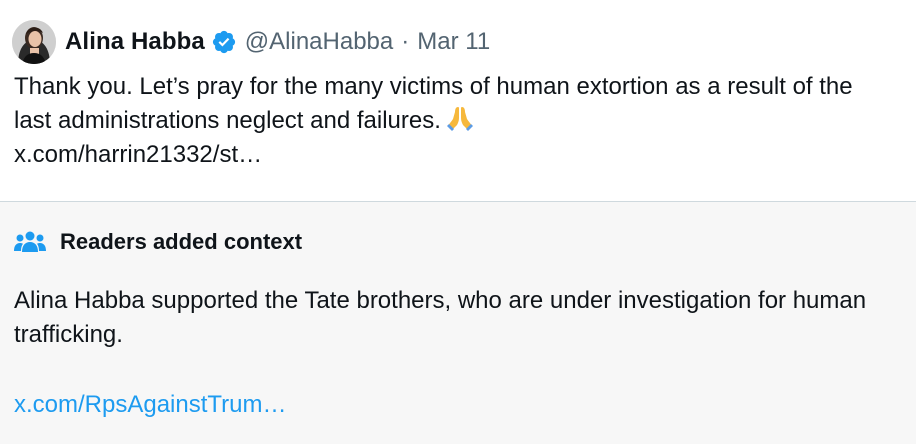 This screenshot has height=444, width=916. I want to click on avatar, so click(34, 42).